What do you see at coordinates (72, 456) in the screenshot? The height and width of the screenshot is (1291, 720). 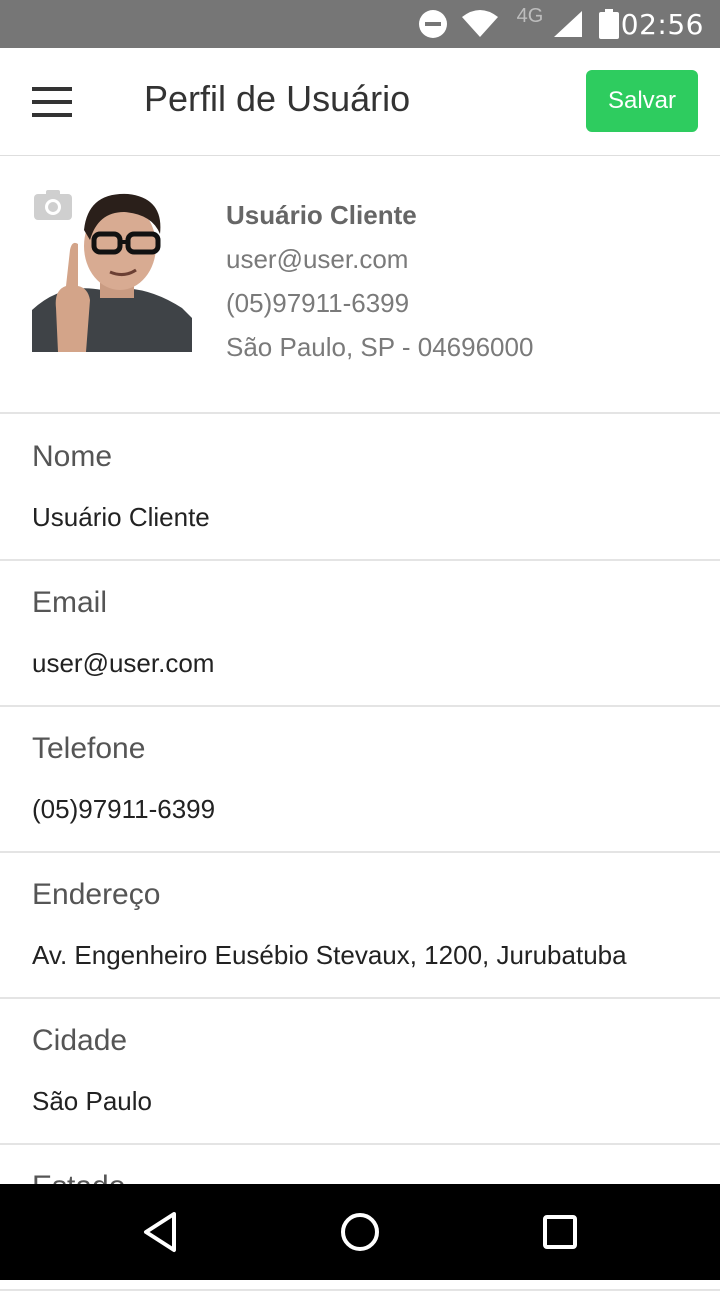 I see `field-label: Nome` at bounding box center [72, 456].